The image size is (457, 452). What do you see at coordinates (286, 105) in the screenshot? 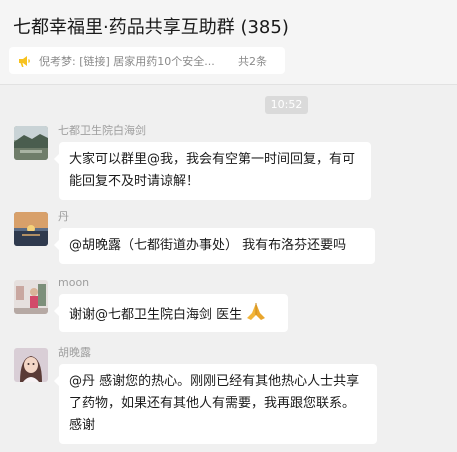
I see `message-timestamp: 10:52` at bounding box center [286, 105].